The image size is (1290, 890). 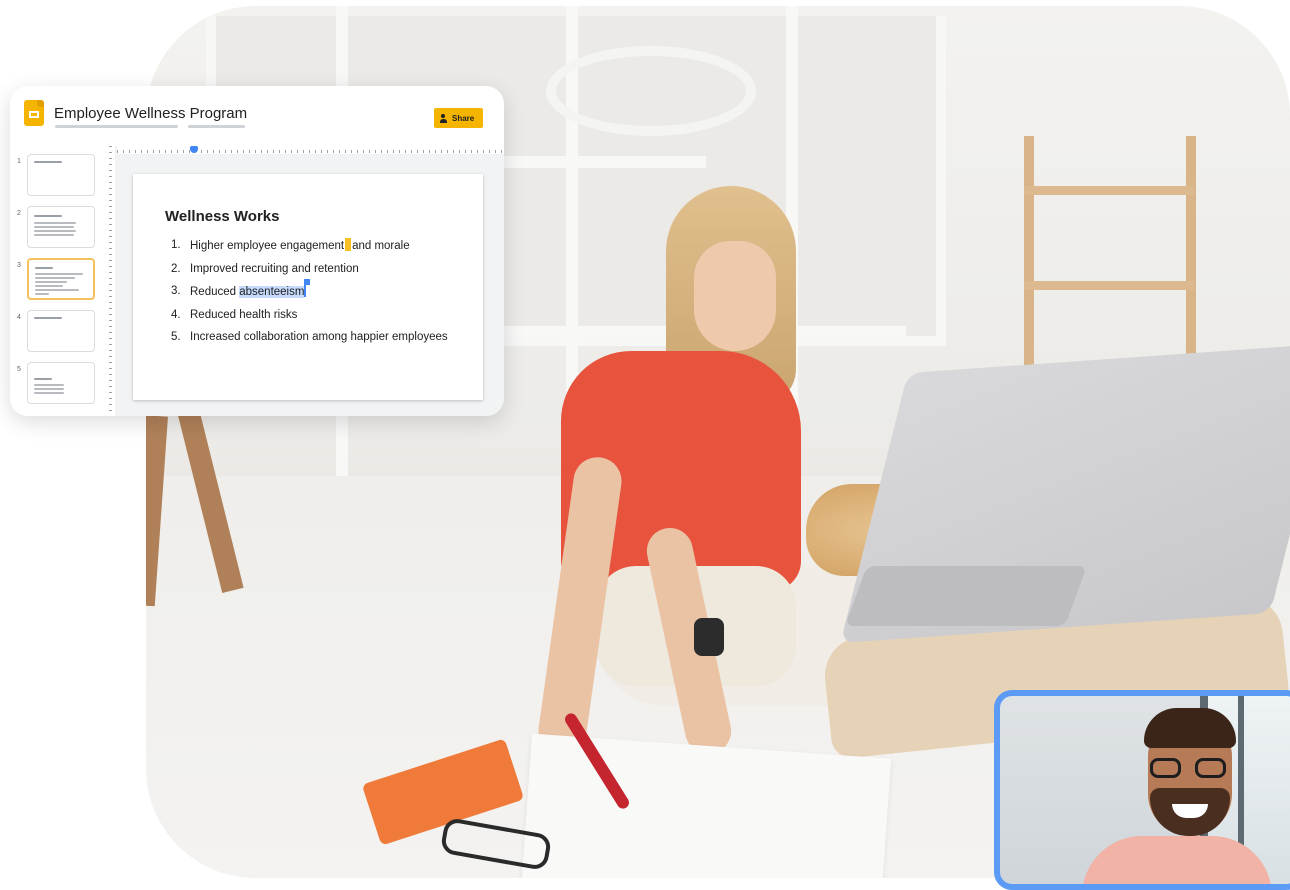 I want to click on filmstrip-item-4: 4, so click(x=57, y=332).